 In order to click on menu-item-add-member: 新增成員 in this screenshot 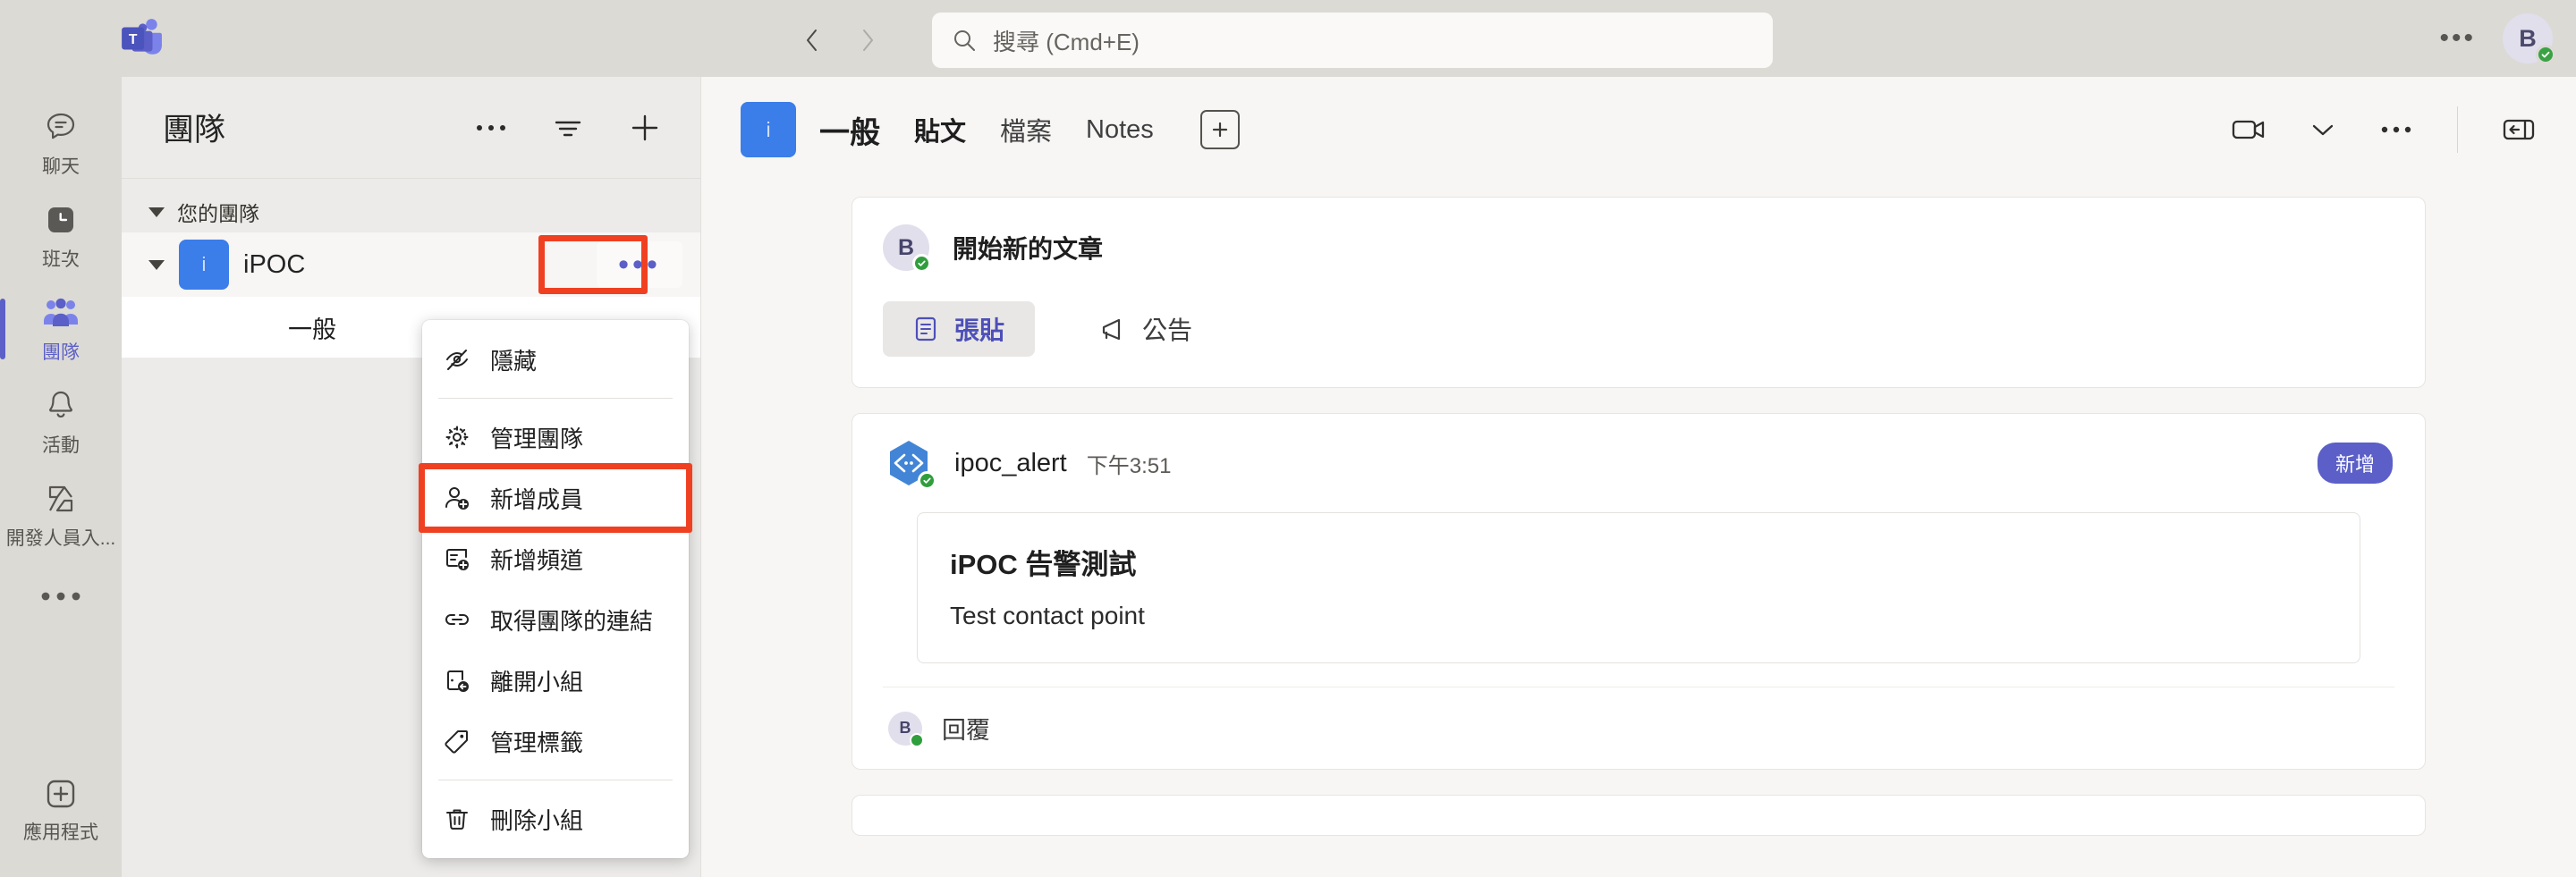, I will do `click(555, 498)`.